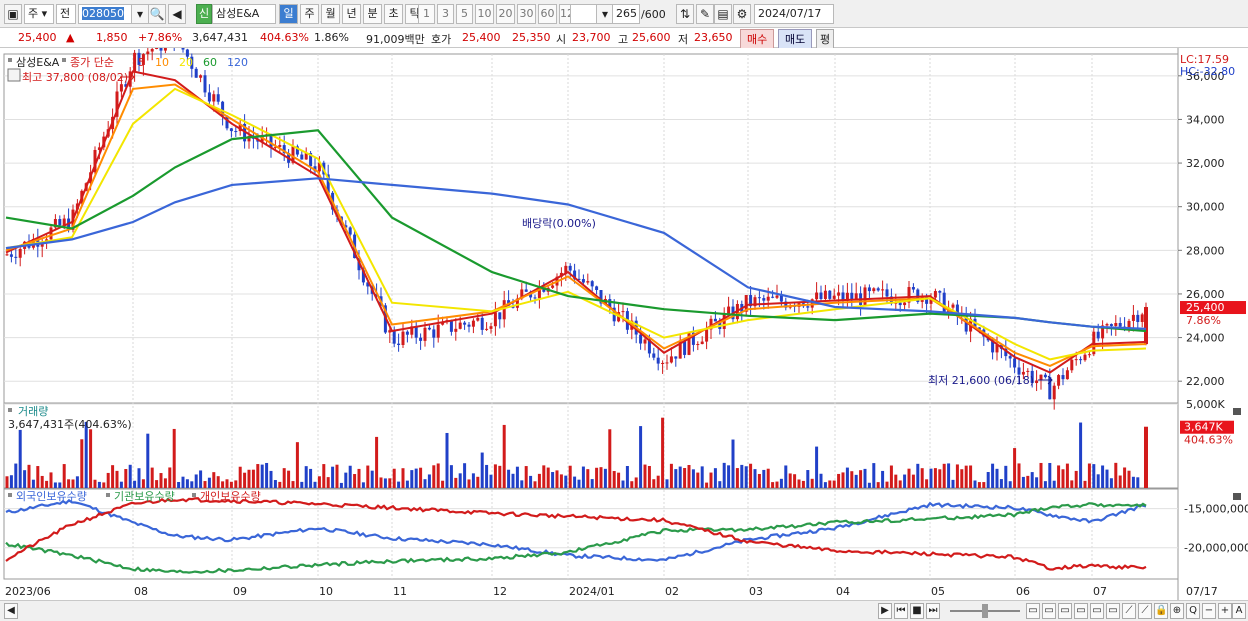 The width and height of the screenshot is (1248, 621). What do you see at coordinates (757, 39) in the screenshot?
I see `buy-button: 매수` at bounding box center [757, 39].